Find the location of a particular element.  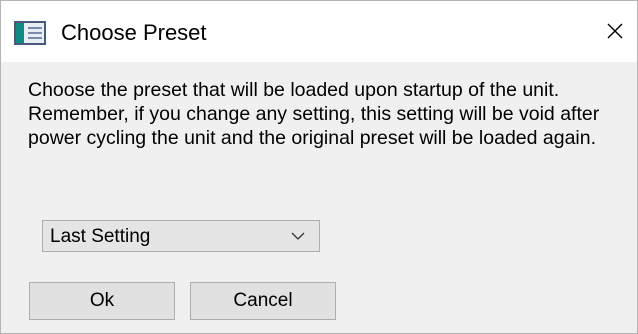

cancel-button: Cancel is located at coordinates (263, 301).